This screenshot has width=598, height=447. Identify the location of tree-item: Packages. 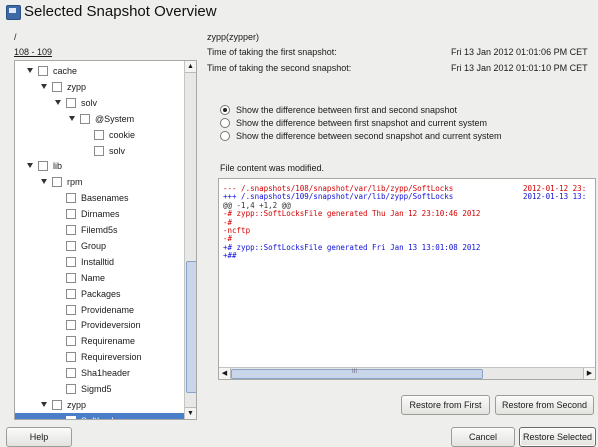
(100, 294).